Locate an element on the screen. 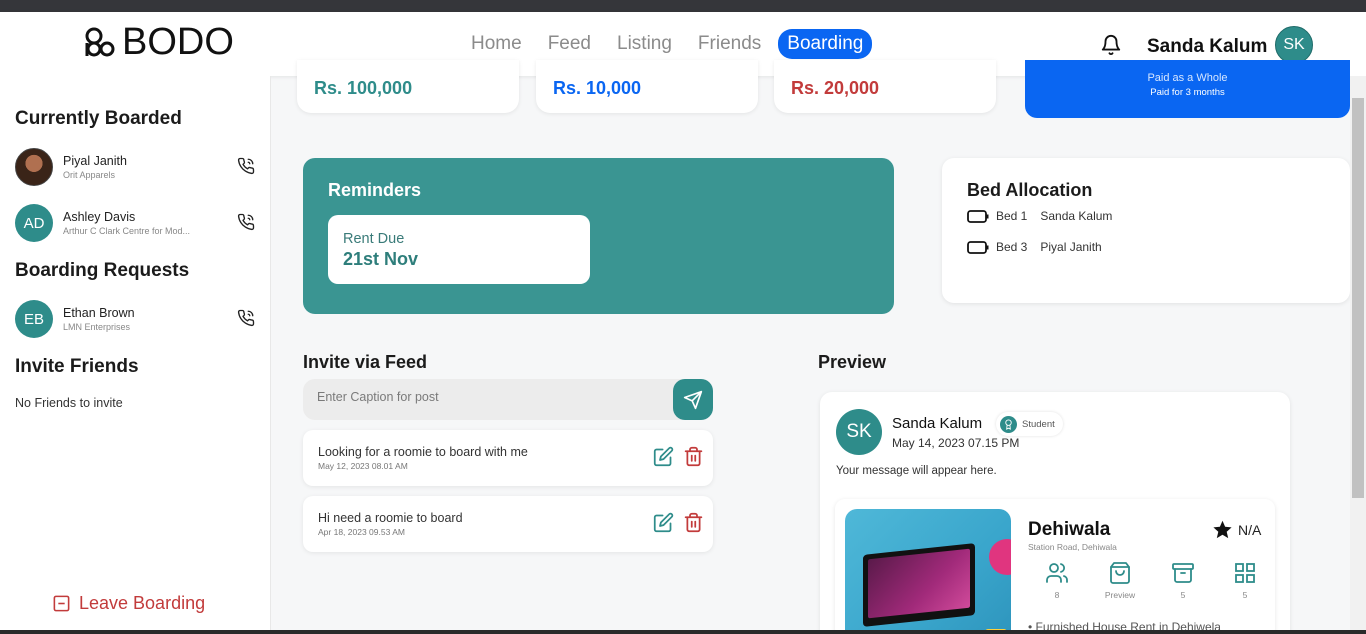  nav-home: Home is located at coordinates (496, 44).